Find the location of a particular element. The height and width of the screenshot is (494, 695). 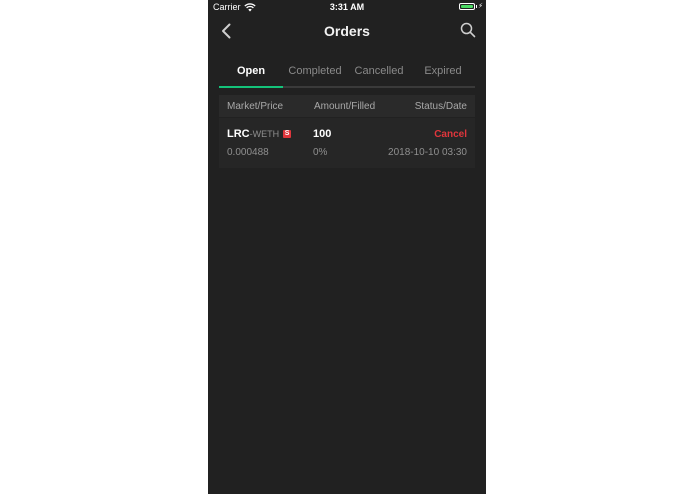

header-status-date: Status/Date is located at coordinates (440, 106).